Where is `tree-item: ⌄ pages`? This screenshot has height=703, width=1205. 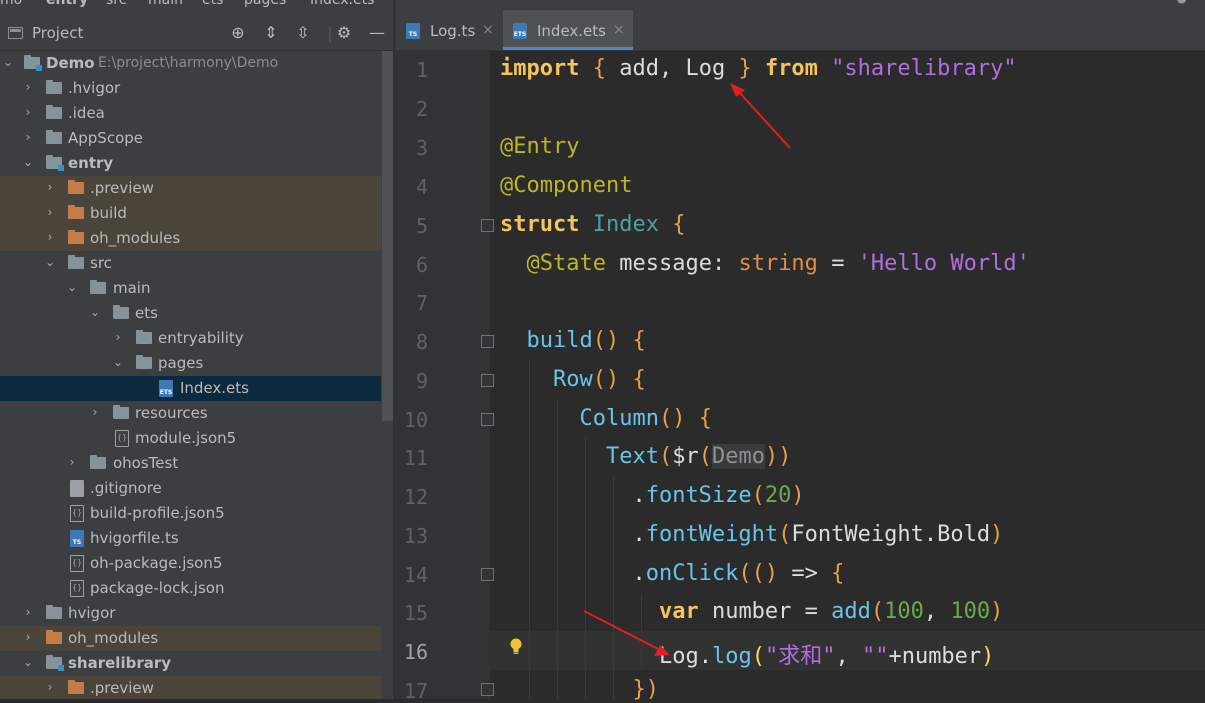 tree-item: ⌄ pages is located at coordinates (190, 363).